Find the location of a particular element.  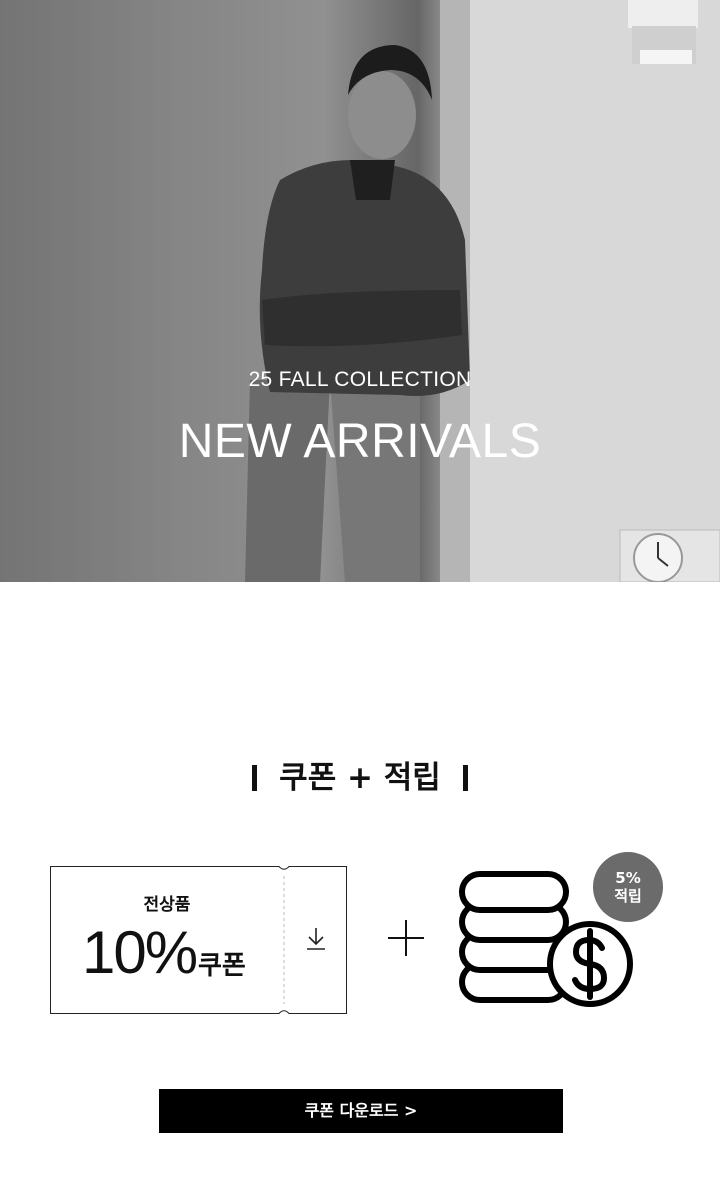

coupon-scope-label: 전상품 is located at coordinates (167, 905).